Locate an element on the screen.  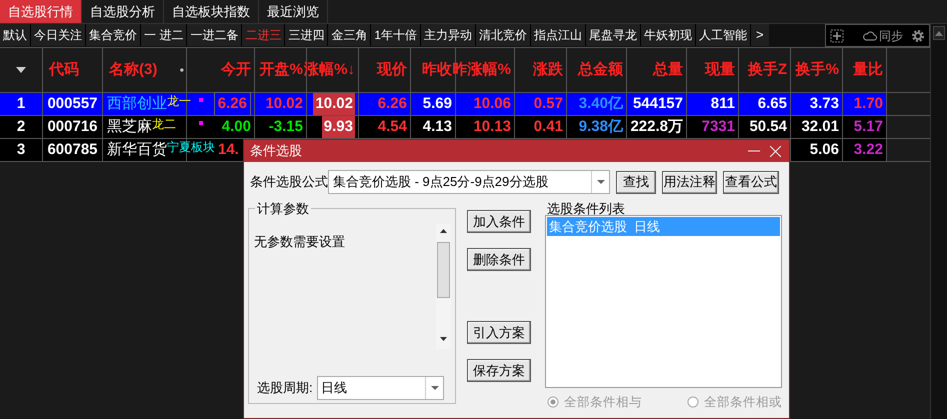
filter-tab: 1年十倍 is located at coordinates (396, 35).